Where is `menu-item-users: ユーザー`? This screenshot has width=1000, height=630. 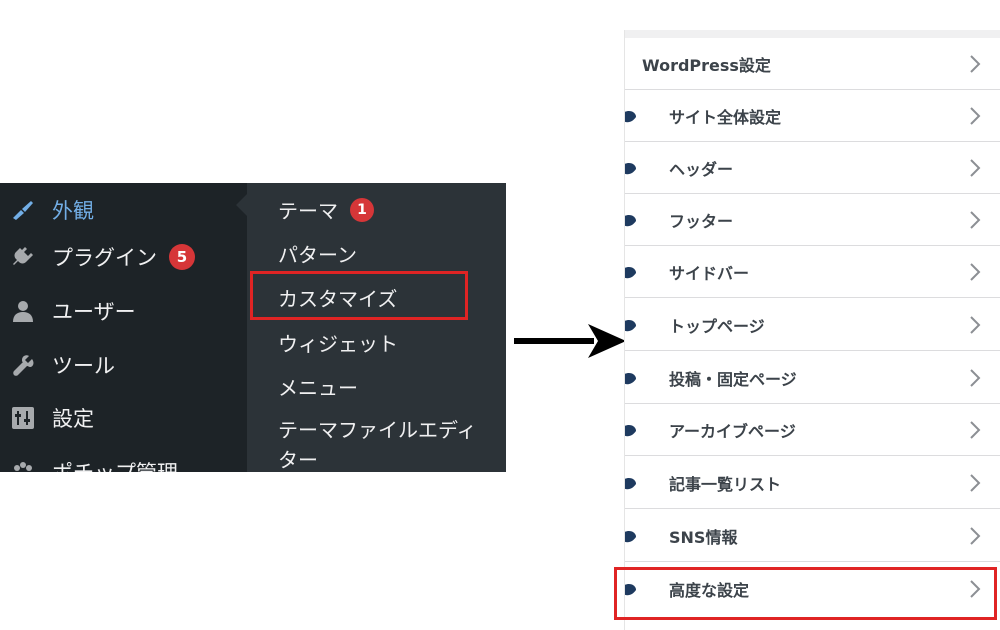 menu-item-users: ユーザー is located at coordinates (123, 311).